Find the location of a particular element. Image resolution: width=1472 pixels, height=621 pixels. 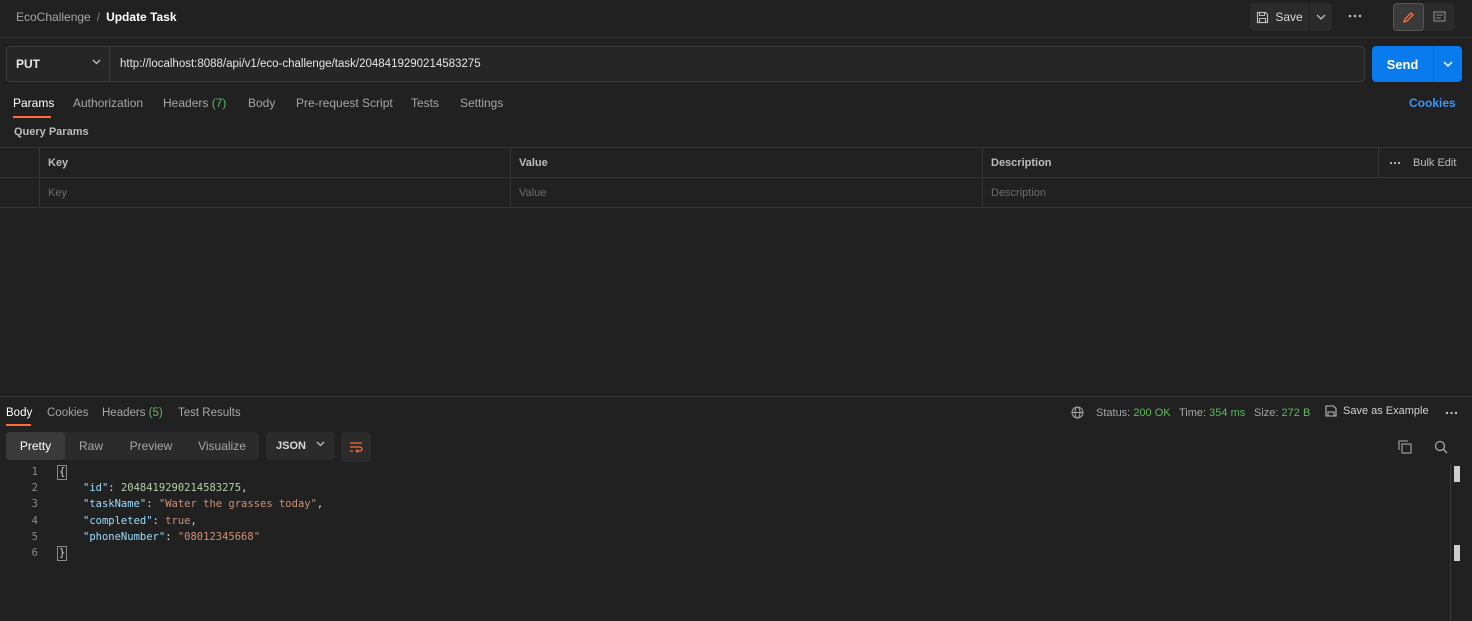

search-icon is located at coordinates (1441, 447).